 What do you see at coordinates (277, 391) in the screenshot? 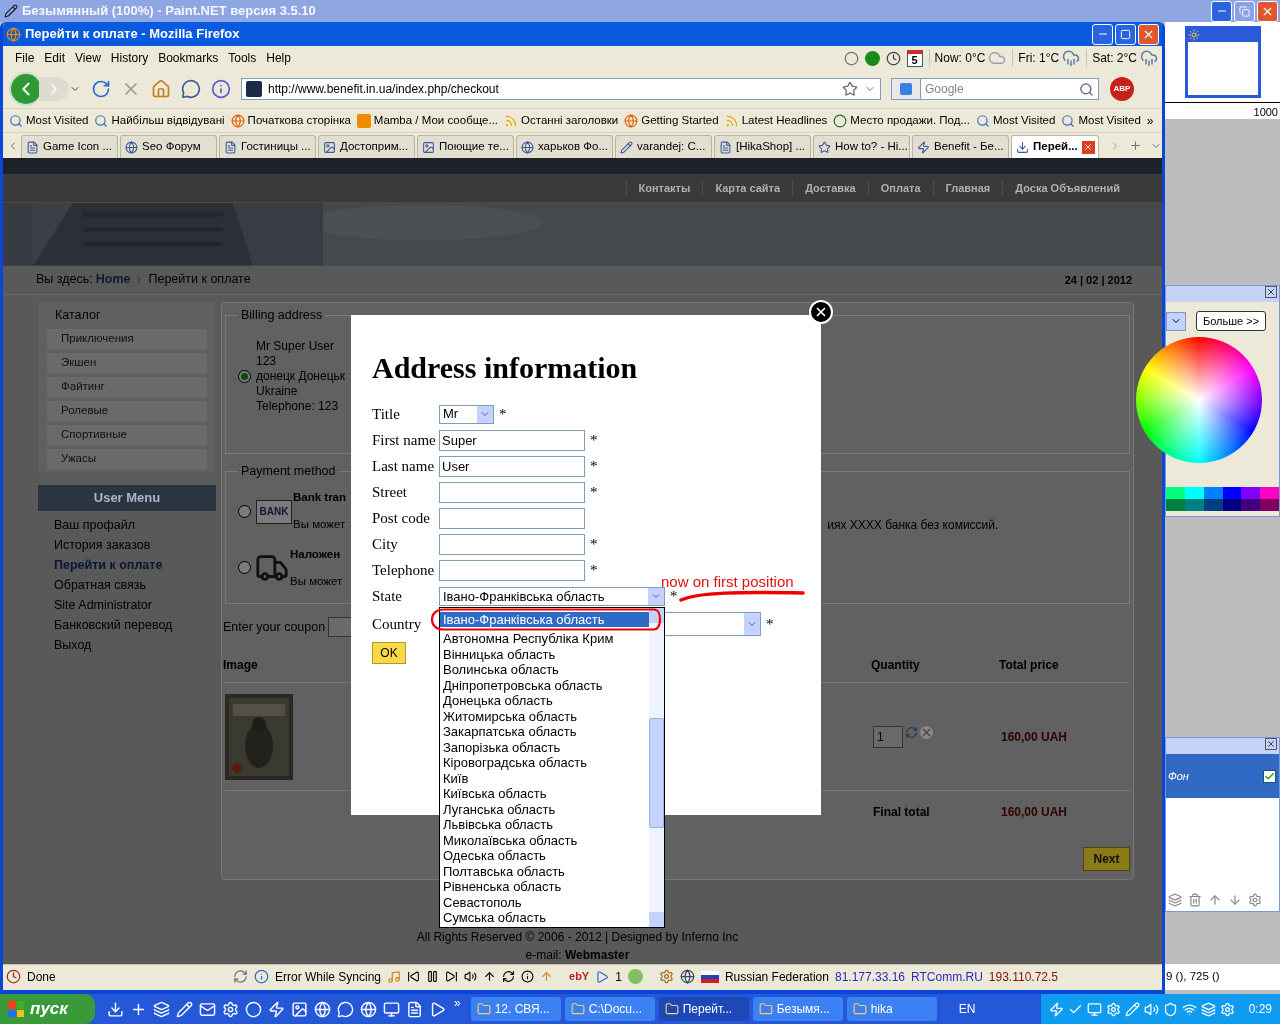
I see `address-line: Ukraine` at bounding box center [277, 391].